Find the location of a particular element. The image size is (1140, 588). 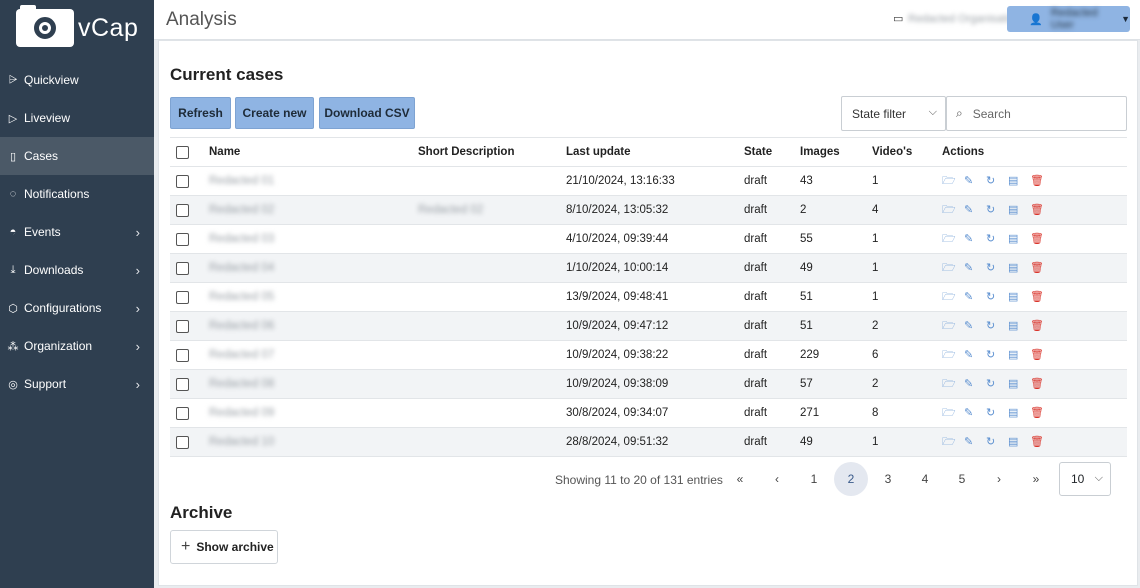

col-images: Images is located at coordinates (836, 152).